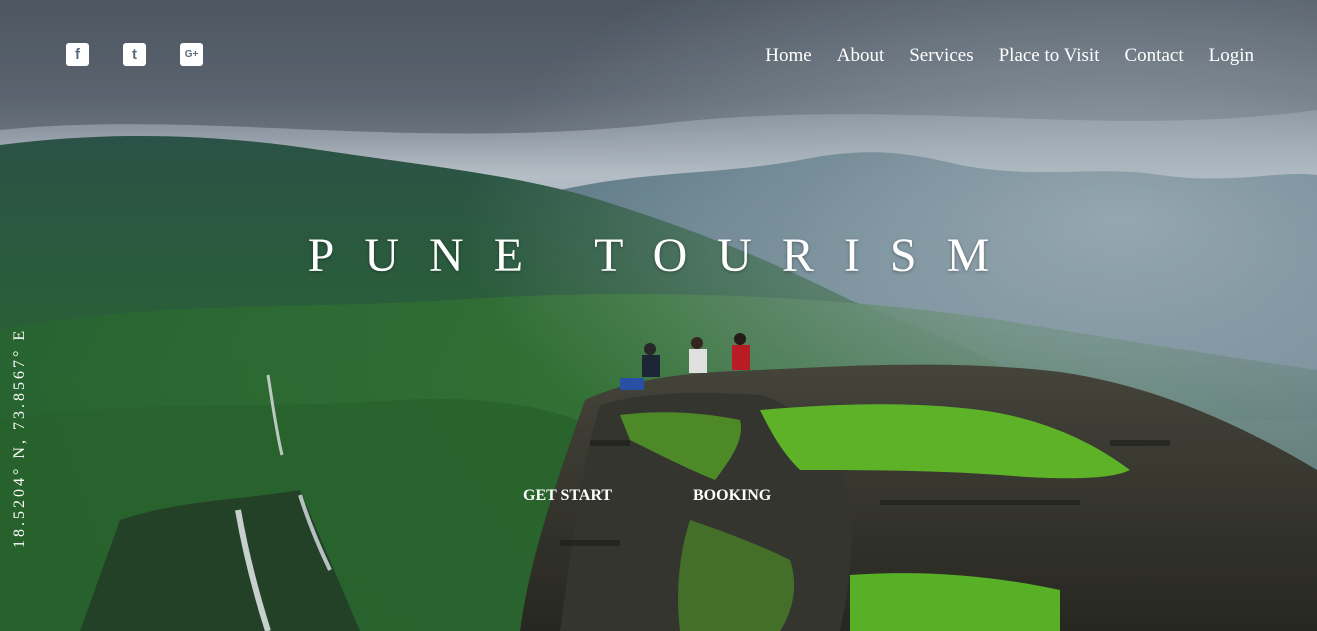 The image size is (1317, 631). I want to click on booking-button: BOOKING, so click(732, 496).